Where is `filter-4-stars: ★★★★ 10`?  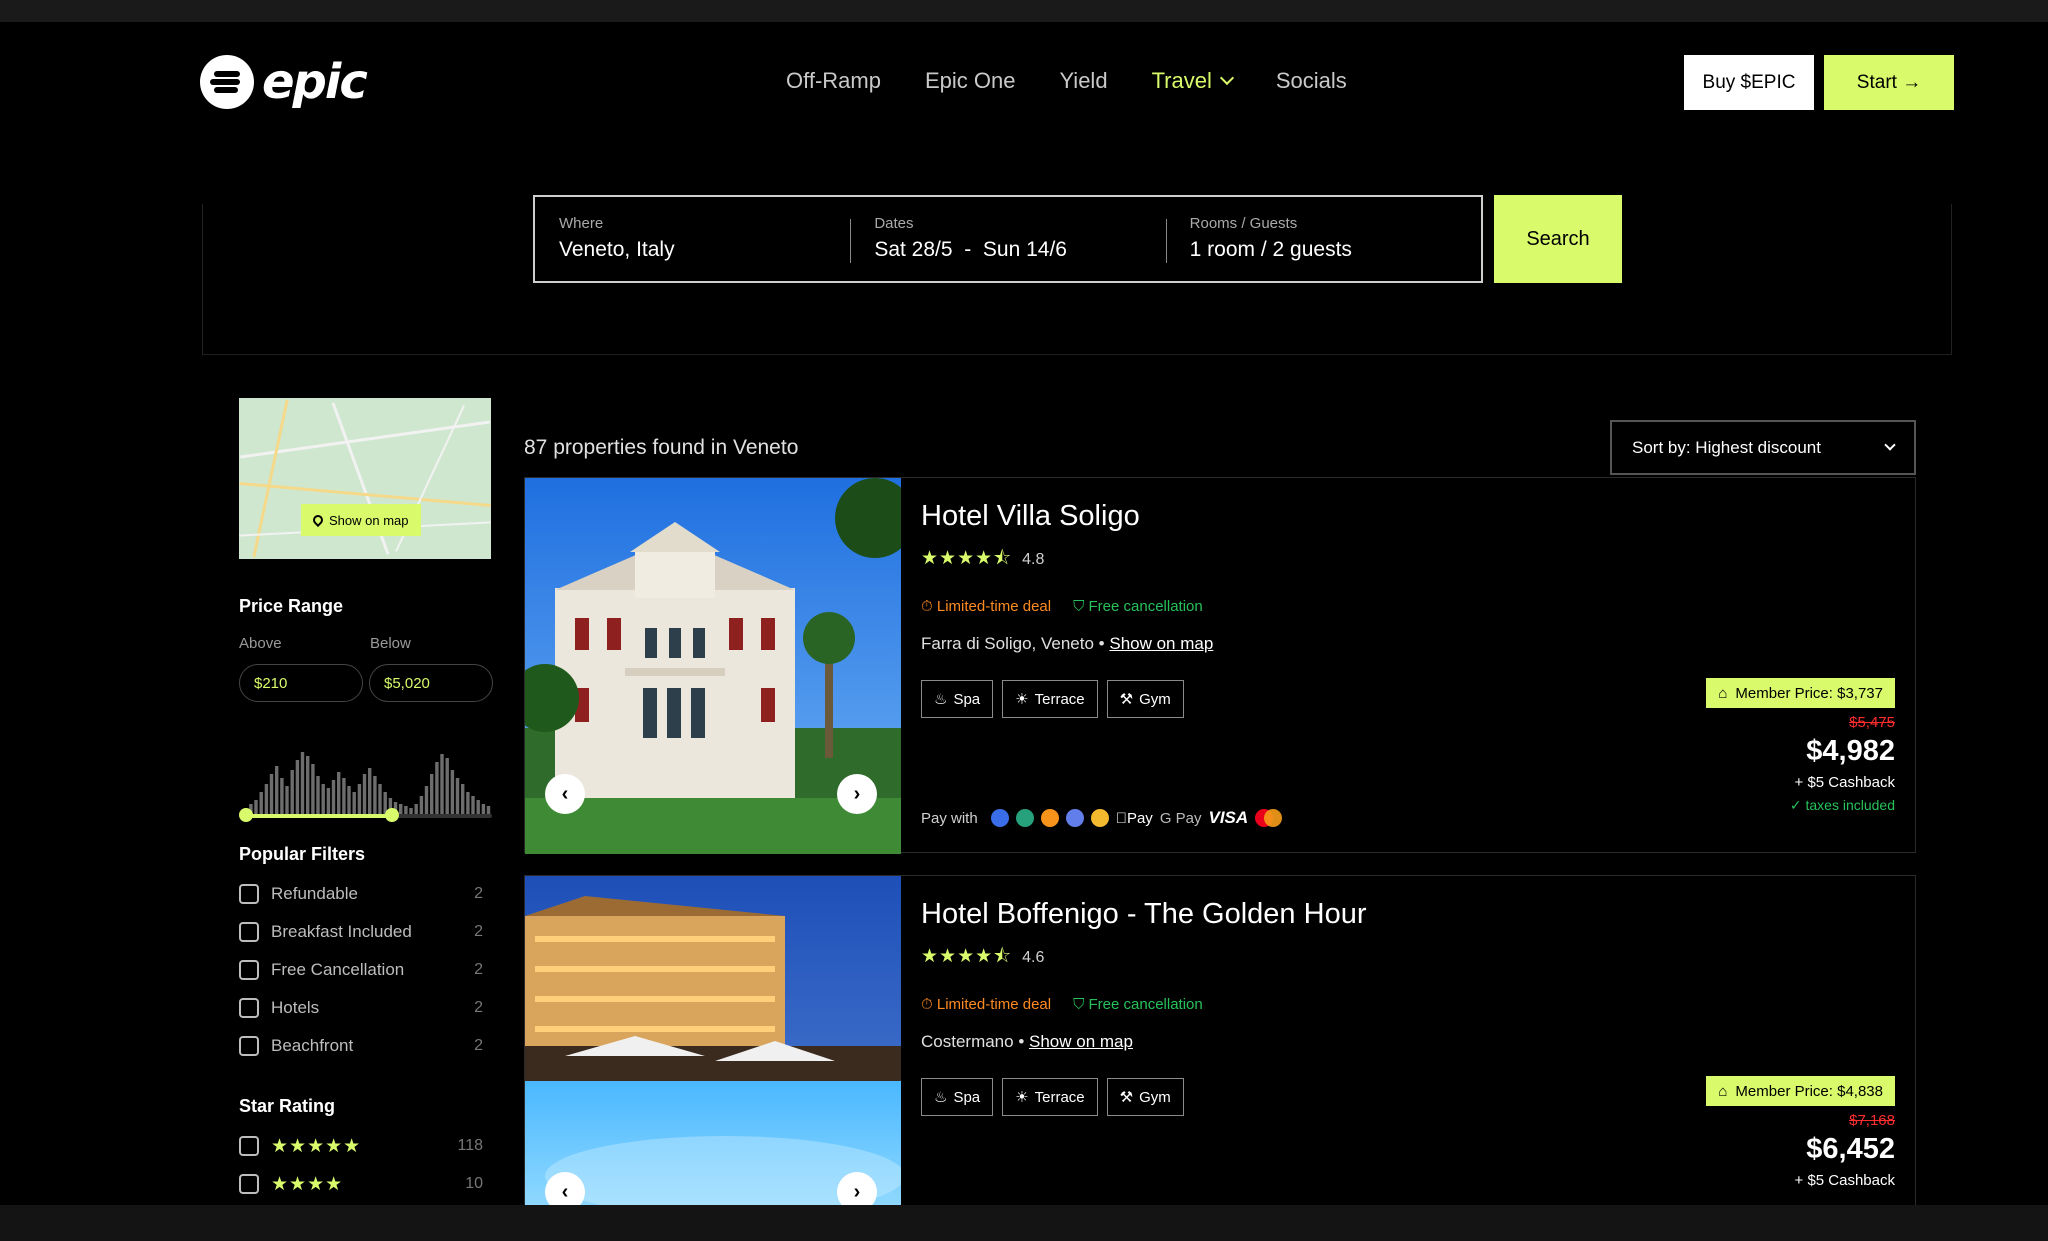
filter-4-stars: ★★★★ 10 is located at coordinates (361, 1184).